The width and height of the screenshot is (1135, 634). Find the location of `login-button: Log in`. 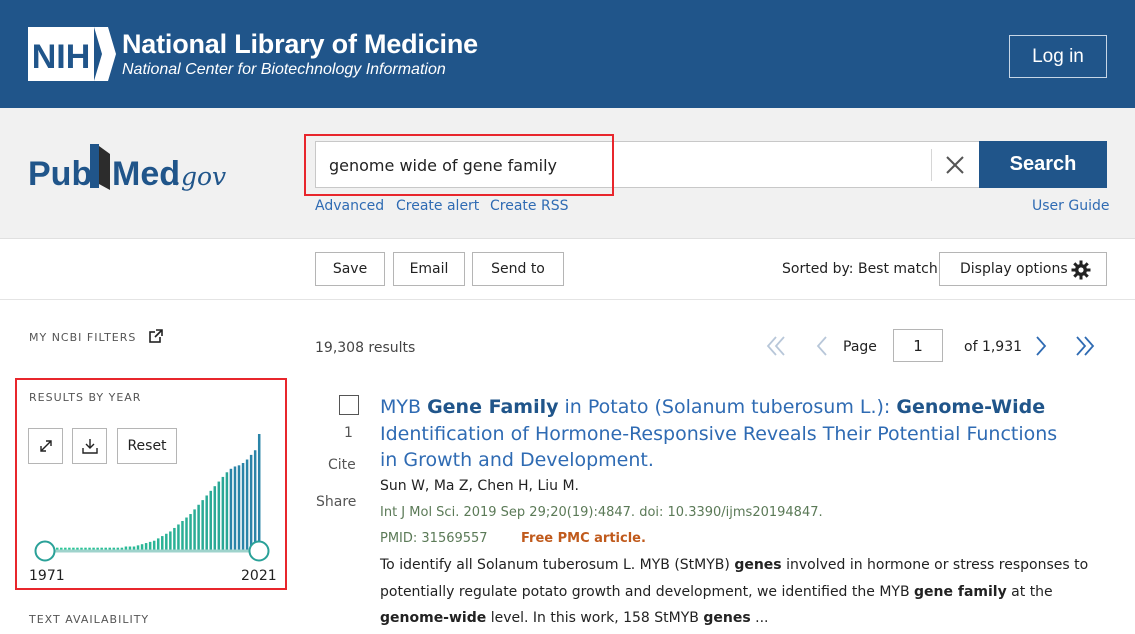

login-button: Log in is located at coordinates (1058, 56).